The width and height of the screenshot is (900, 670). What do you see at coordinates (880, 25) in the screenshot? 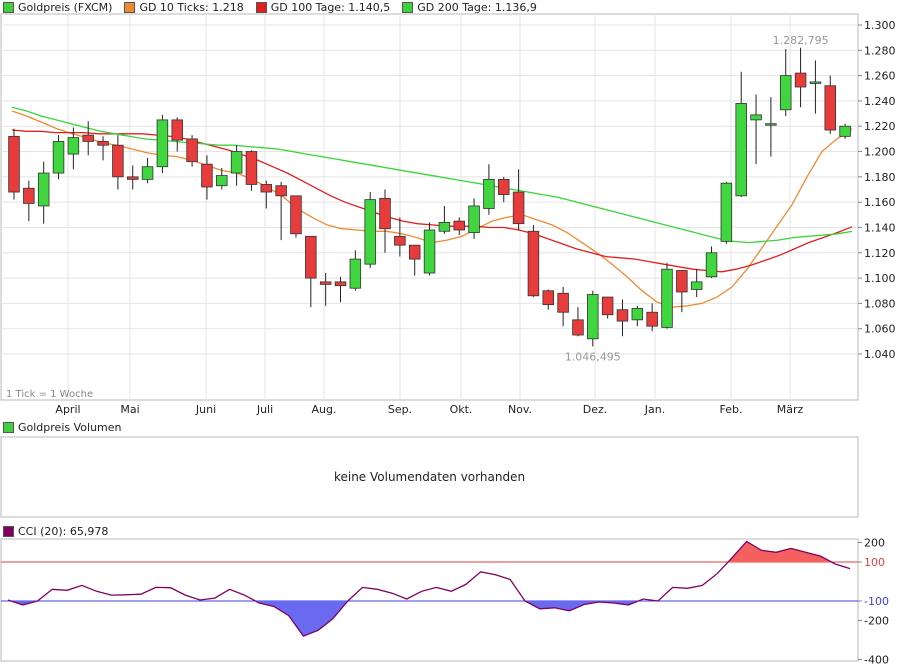
I see `price-tick-label: 1.300` at bounding box center [880, 25].